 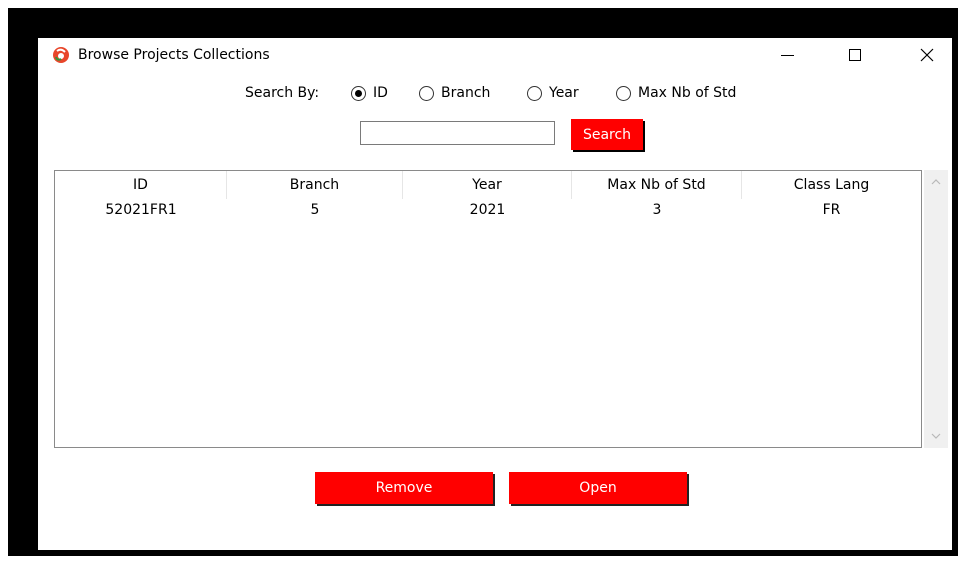 I want to click on cell-branch: 5, so click(x=315, y=210).